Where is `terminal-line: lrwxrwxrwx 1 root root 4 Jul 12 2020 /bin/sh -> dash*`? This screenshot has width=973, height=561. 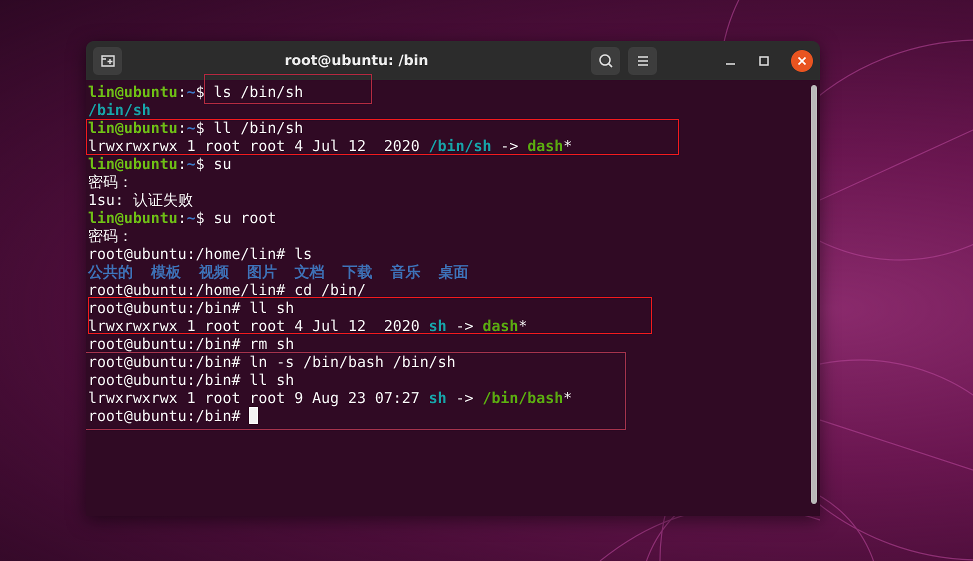 terminal-line: lrwxrwxrwx 1 root root 4 Jul 12 2020 /bin/sh -> dash* is located at coordinates (330, 146).